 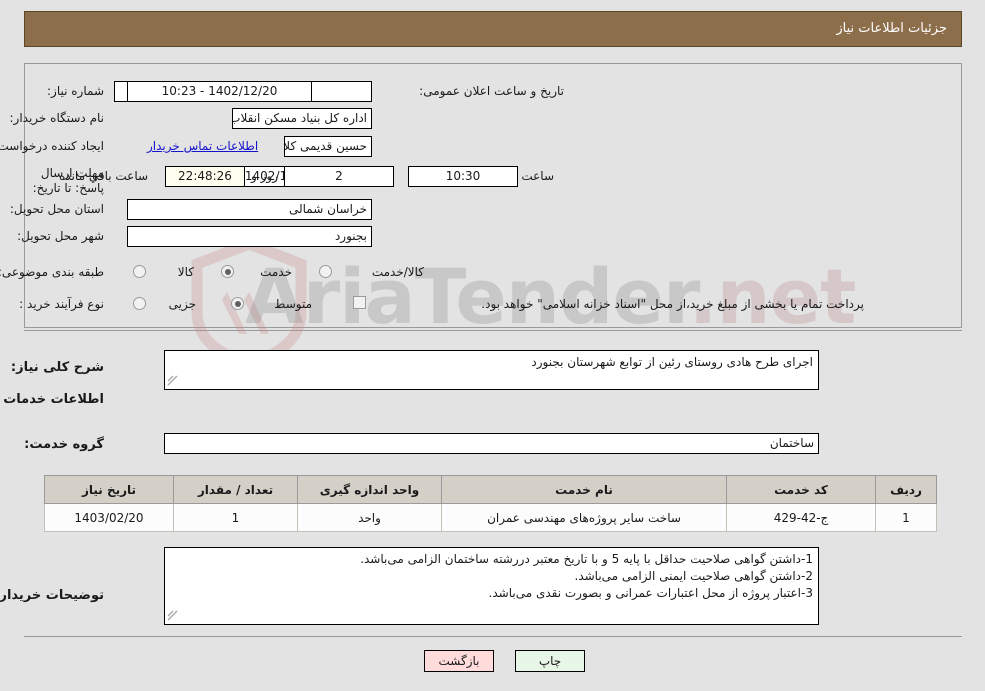 I want to click on radio-category-kala, so click(x=140, y=271).